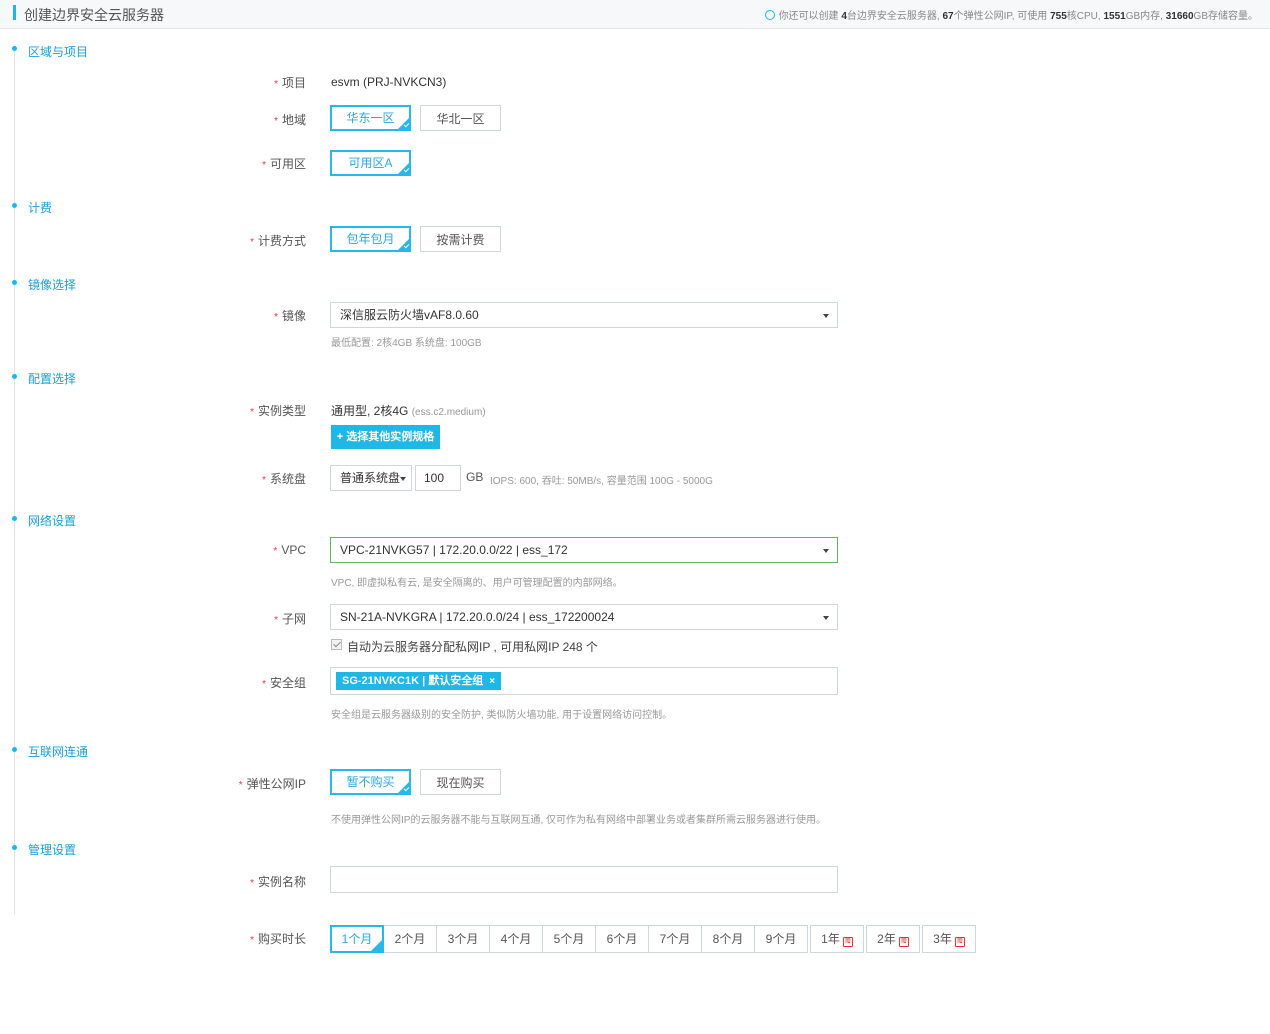 Image resolution: width=1270 pixels, height=1034 pixels. What do you see at coordinates (58, 752) in the screenshot?
I see `section-title-internet: 互联网连通` at bounding box center [58, 752].